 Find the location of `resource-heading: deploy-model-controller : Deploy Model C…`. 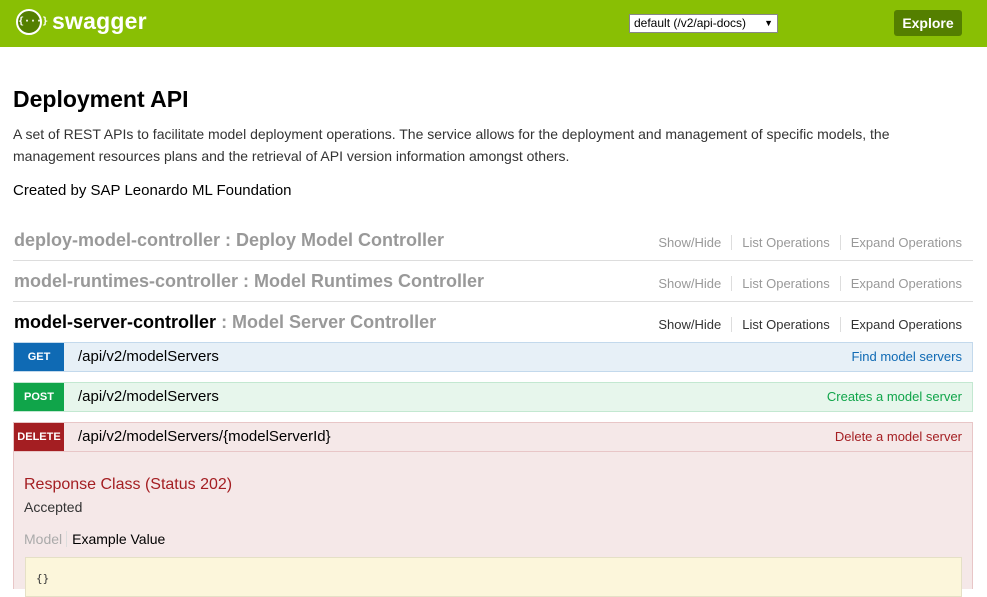

resource-heading: deploy-model-controller : Deploy Model C… is located at coordinates (229, 240).